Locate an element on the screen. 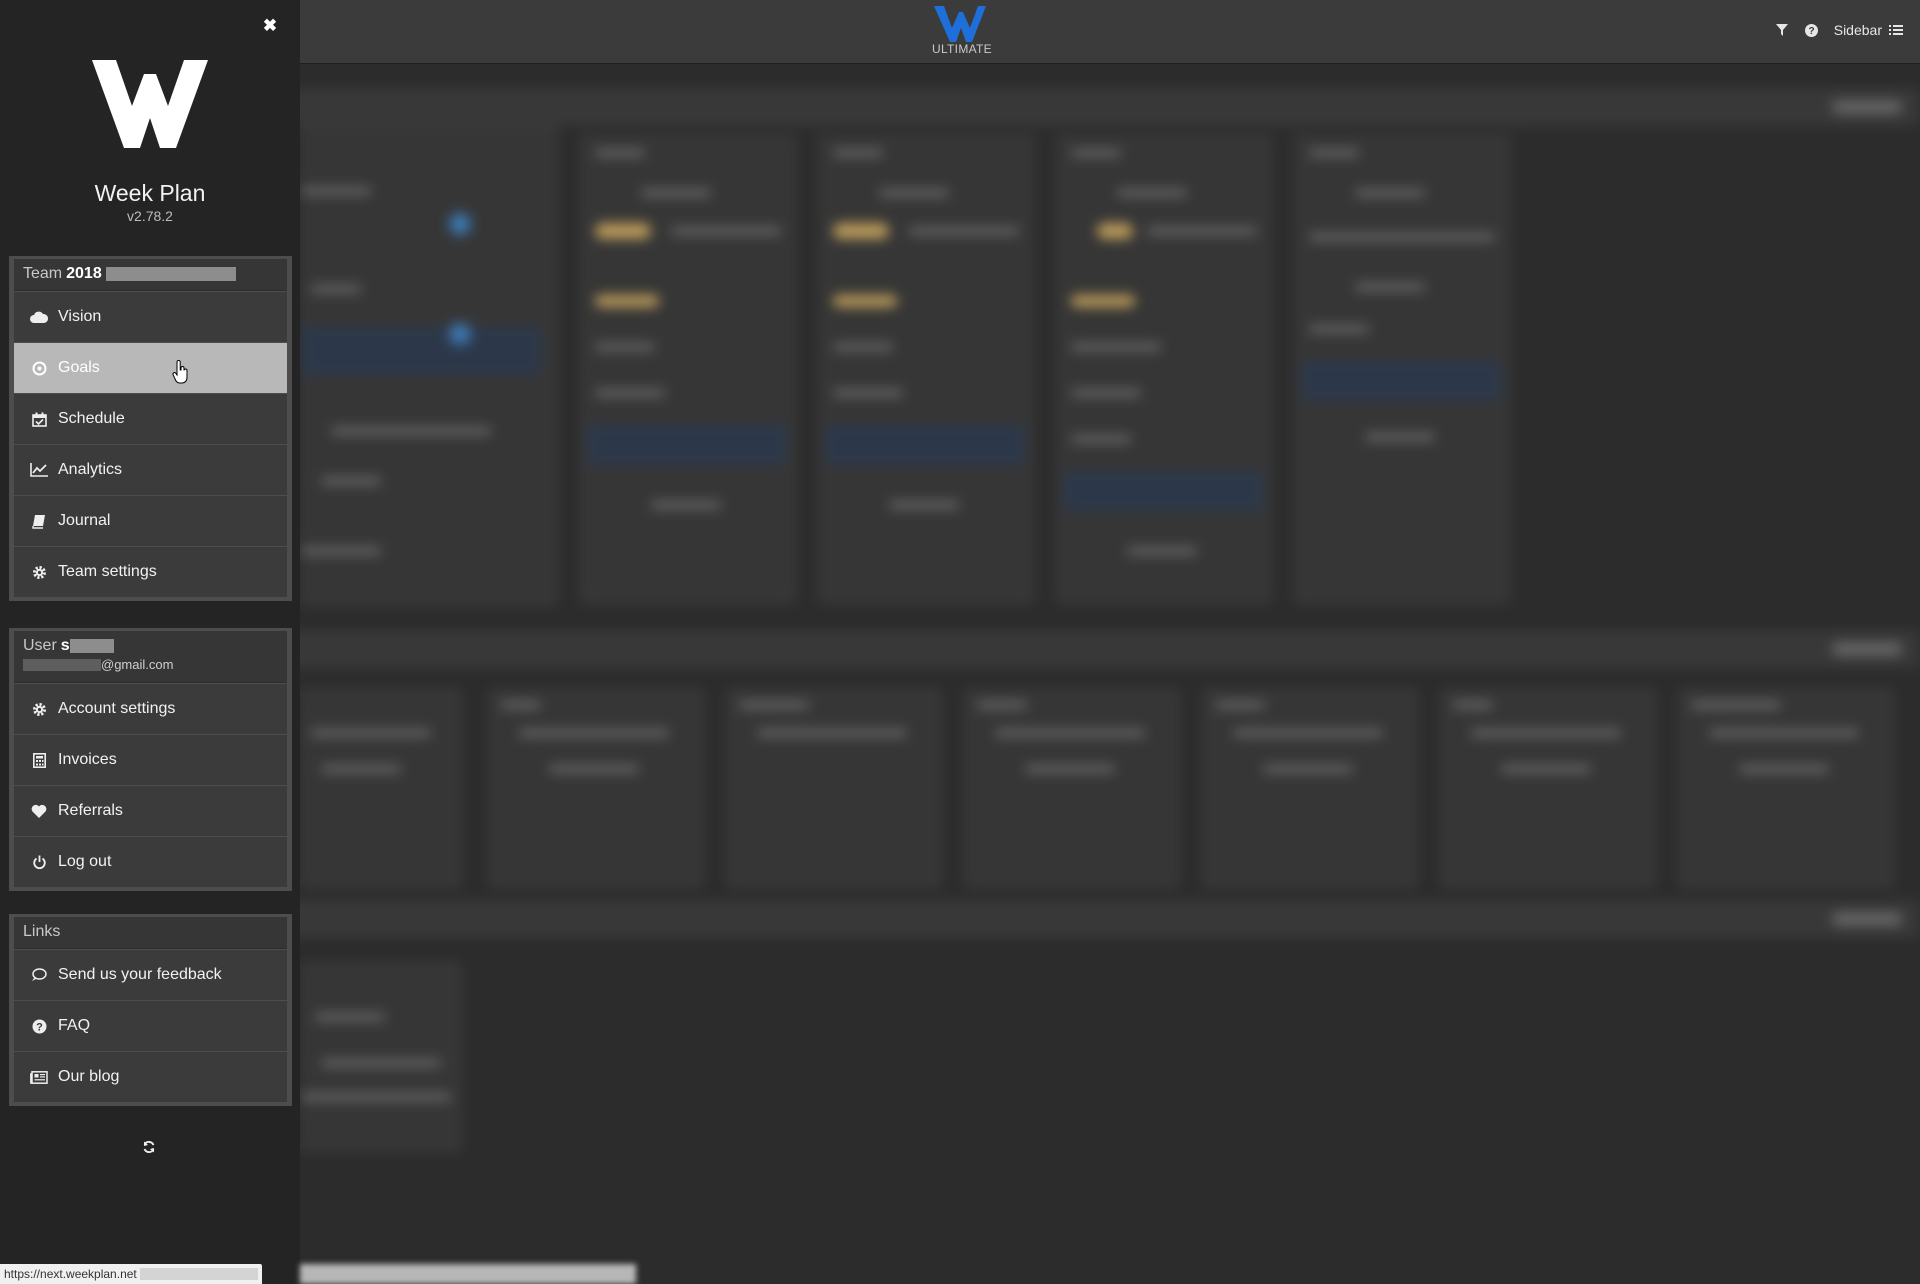 The height and width of the screenshot is (1284, 1920). nav-item-feedback: Send us your feedback is located at coordinates (150, 974).